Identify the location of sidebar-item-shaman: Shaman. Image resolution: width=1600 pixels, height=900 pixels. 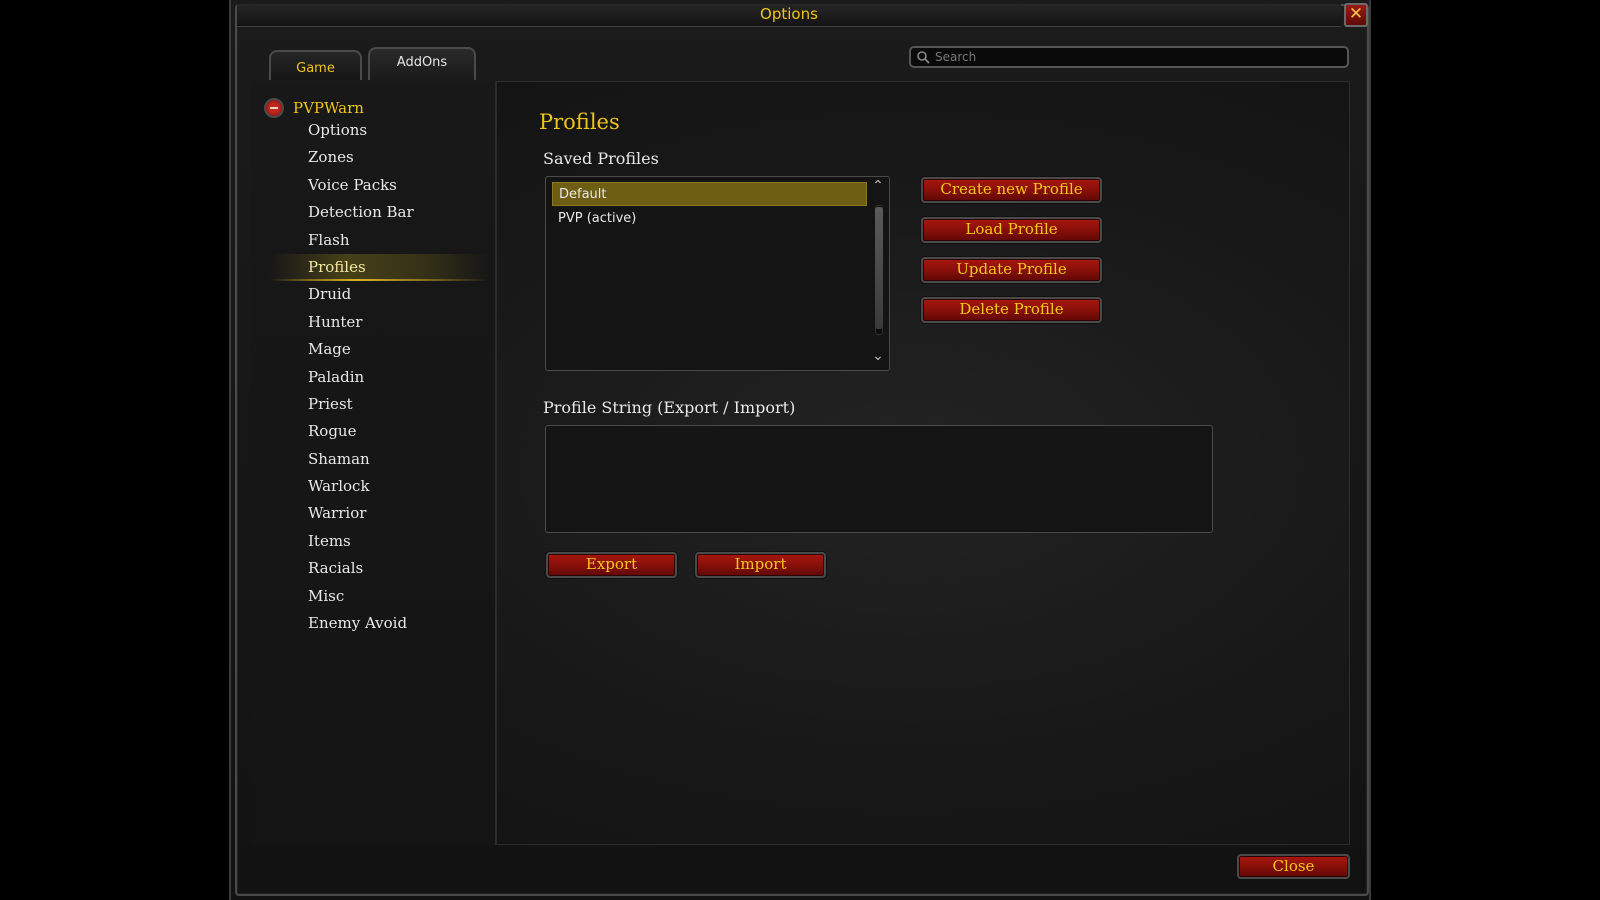
(379, 459).